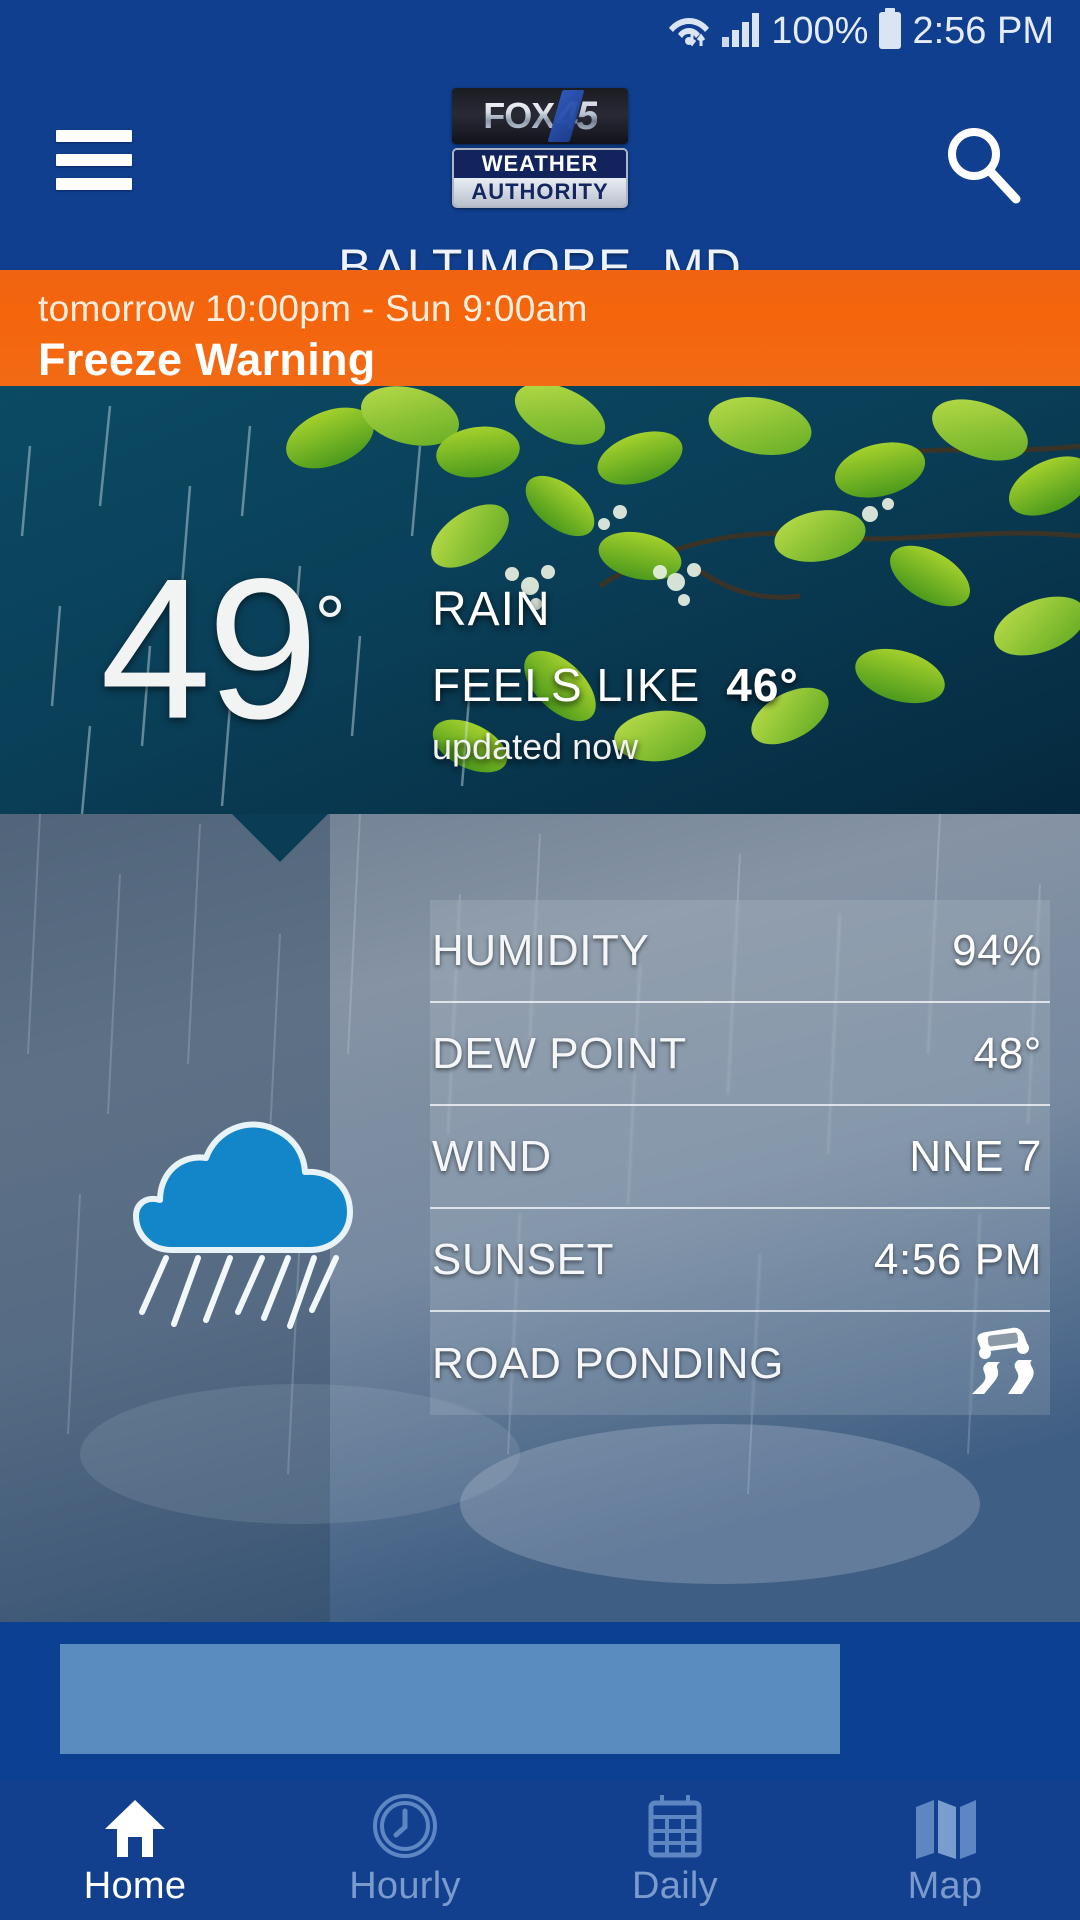 The width and height of the screenshot is (1080, 1920). What do you see at coordinates (997, 950) in the screenshot?
I see `detail-value: 94%` at bounding box center [997, 950].